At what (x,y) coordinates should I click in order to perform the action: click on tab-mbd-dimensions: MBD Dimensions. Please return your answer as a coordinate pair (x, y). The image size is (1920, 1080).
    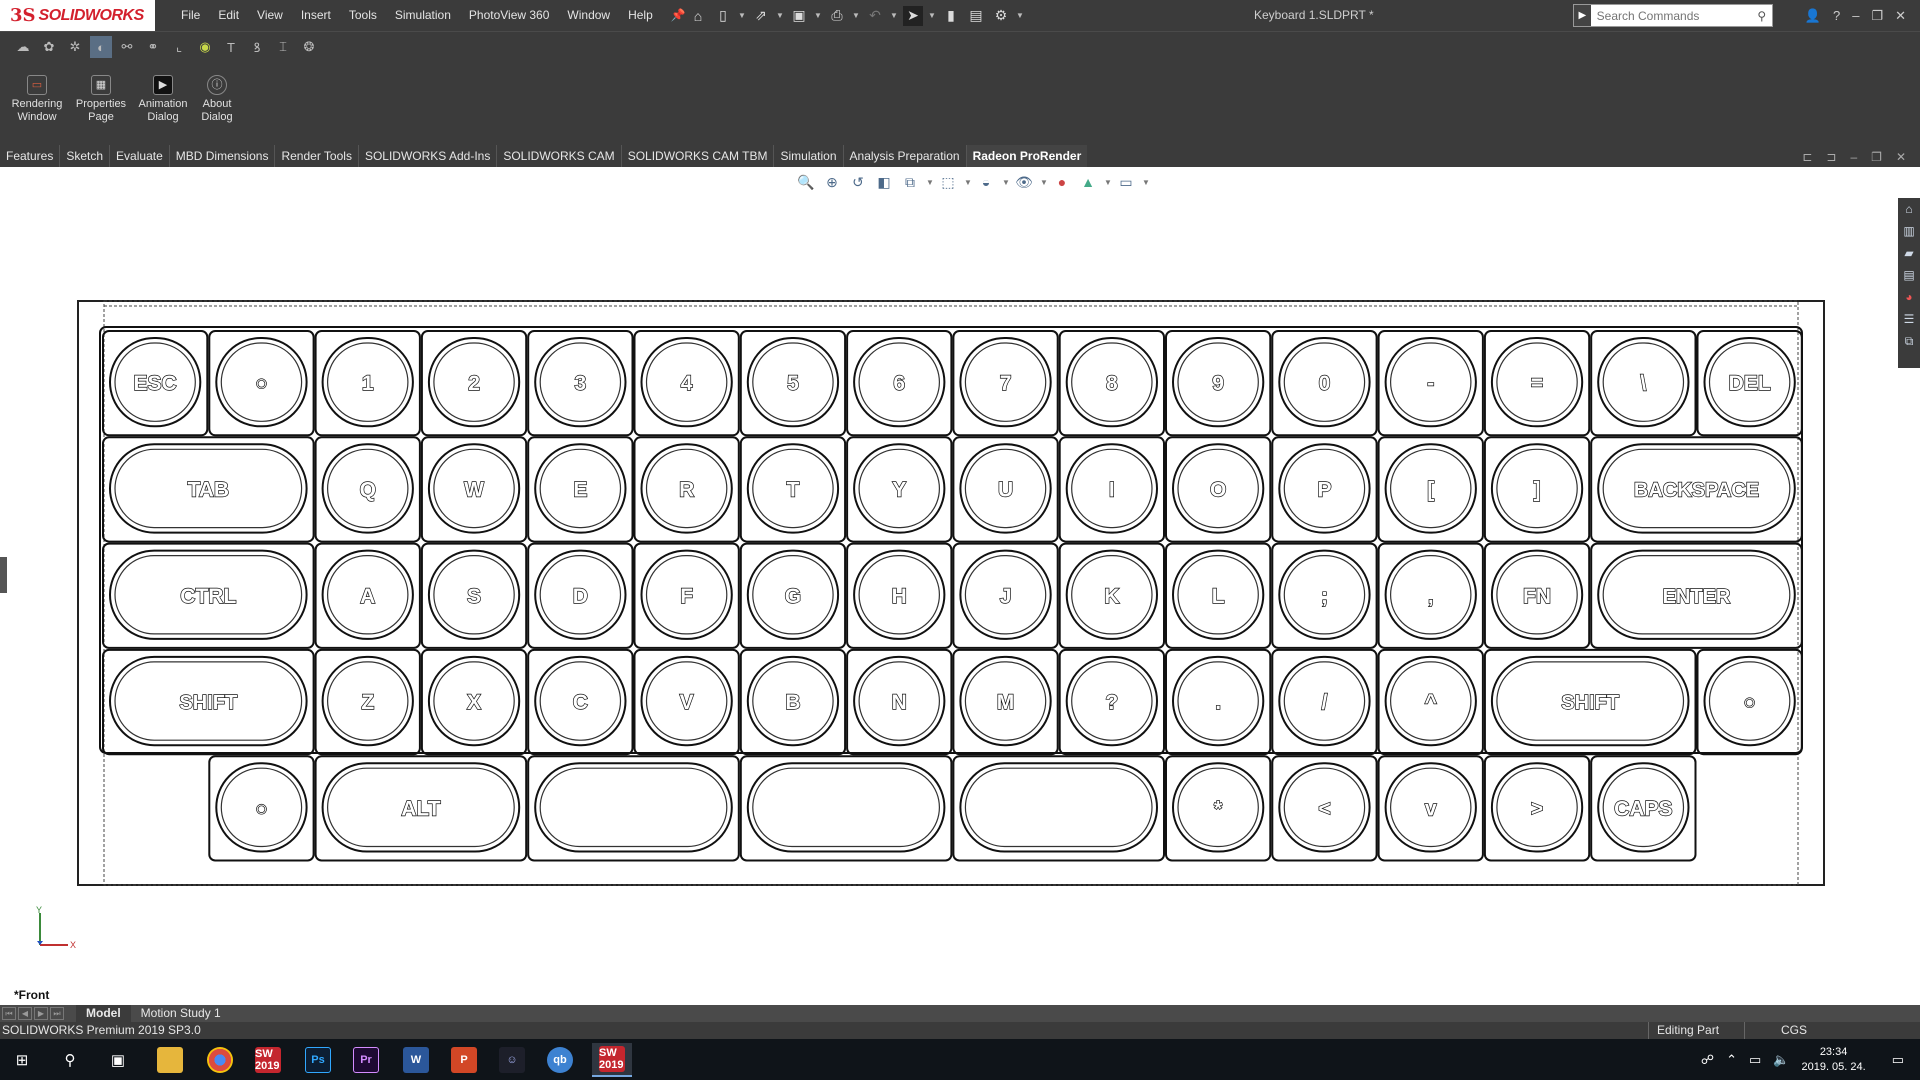
    Looking at the image, I should click on (223, 156).